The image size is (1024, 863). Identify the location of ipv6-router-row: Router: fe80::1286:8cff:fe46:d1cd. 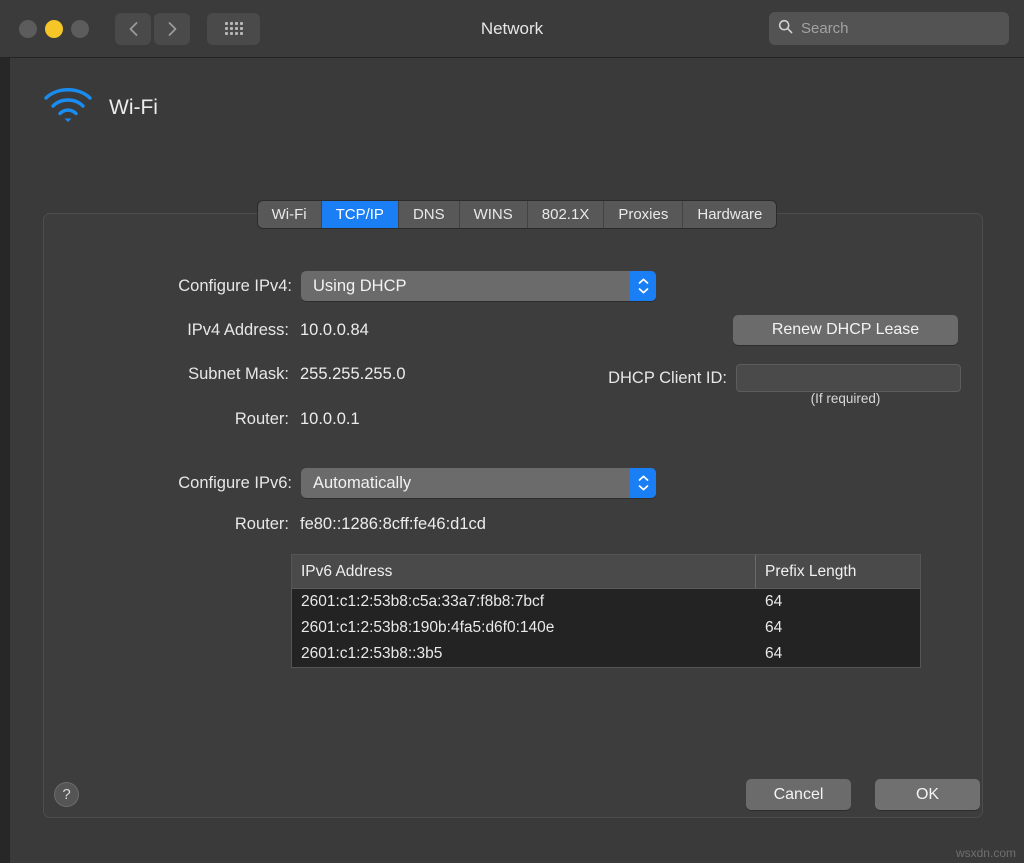
(265, 524).